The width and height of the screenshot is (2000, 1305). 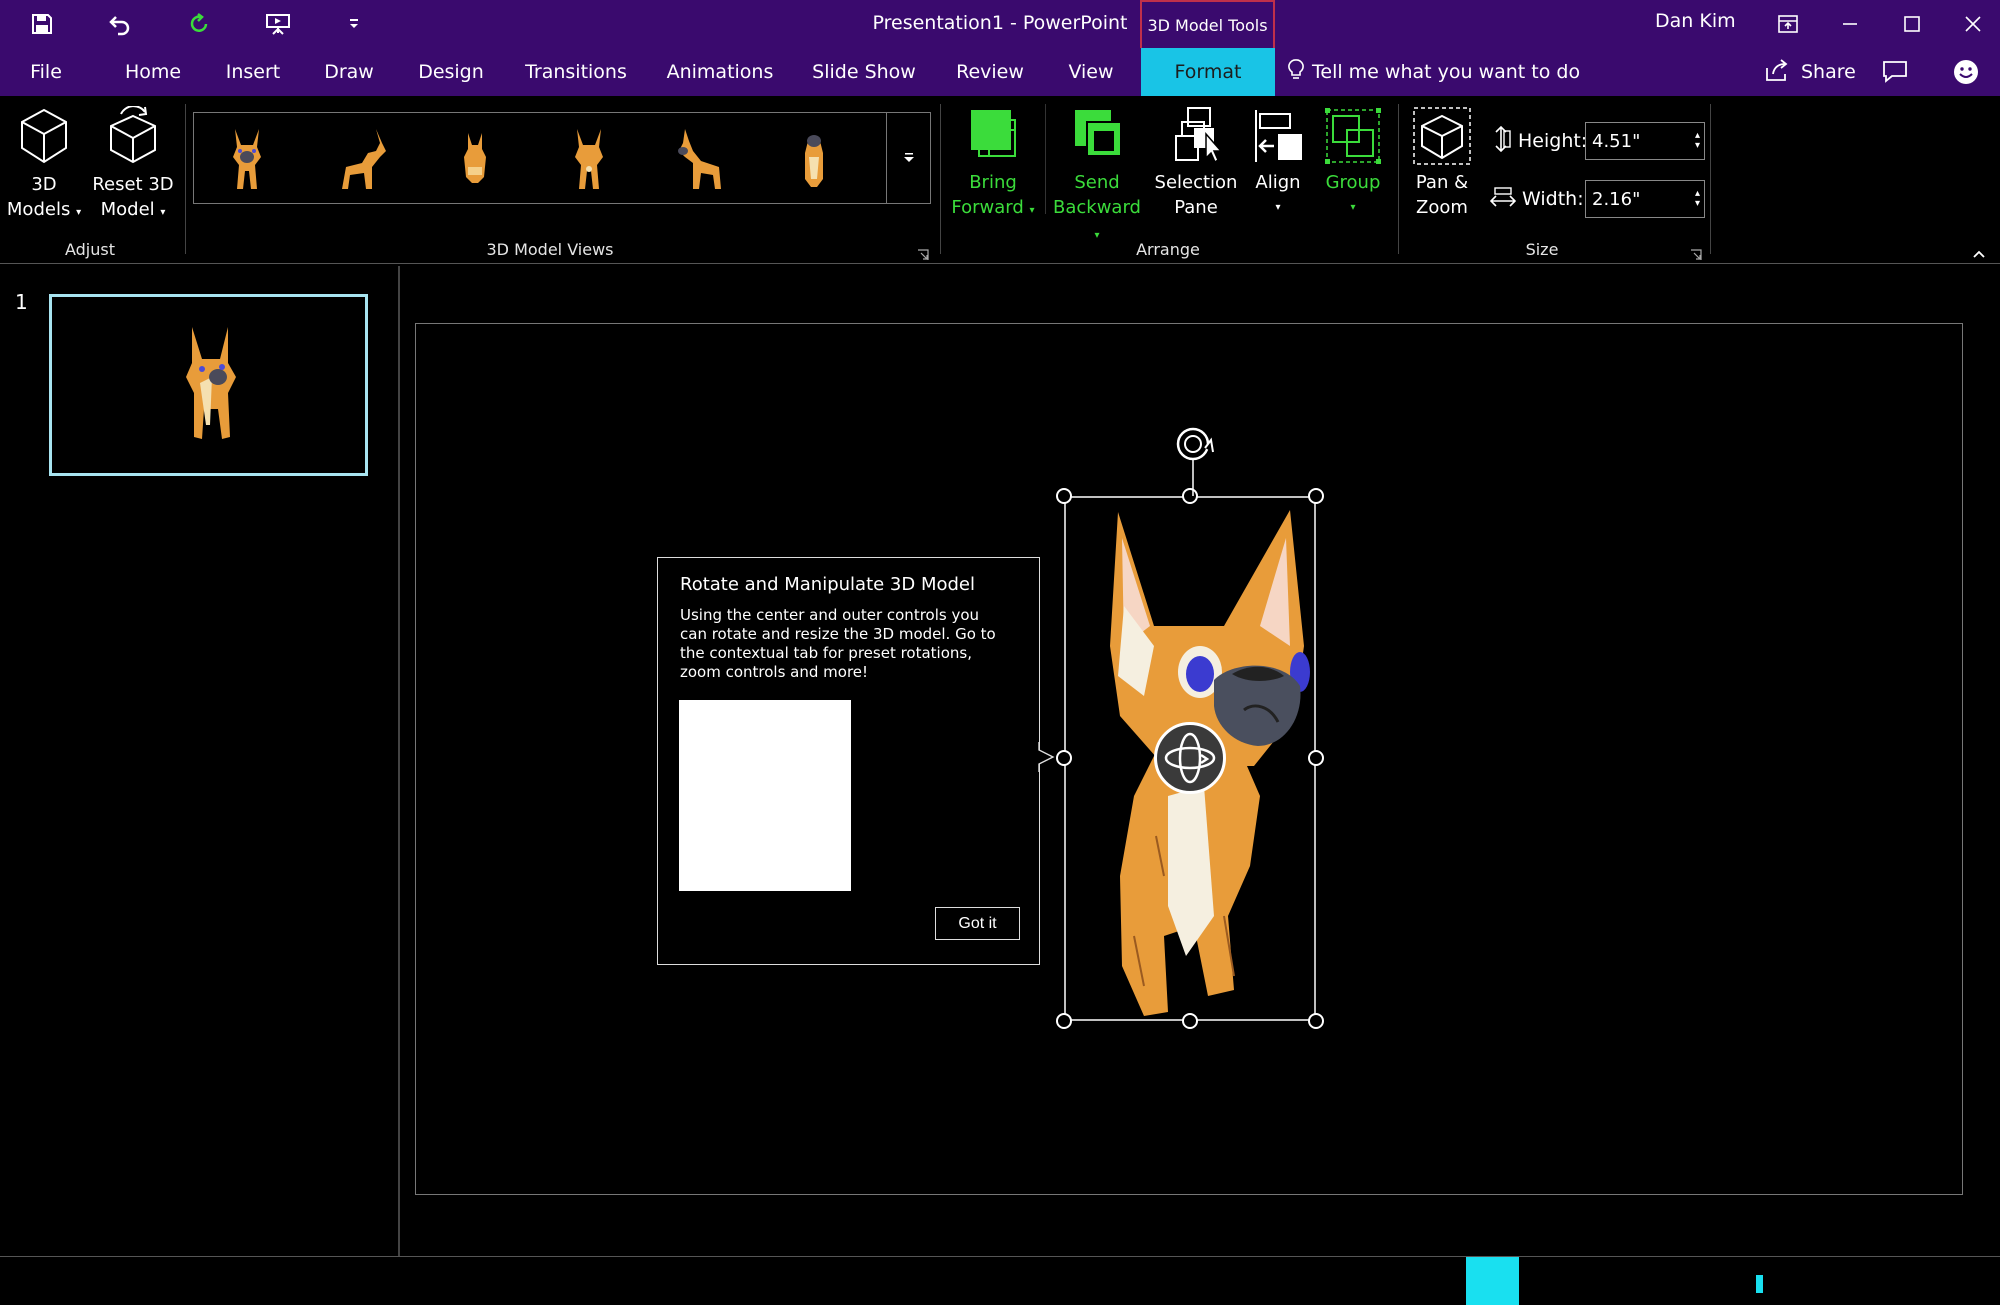 I want to click on height-value: 4.51", so click(x=1616, y=141).